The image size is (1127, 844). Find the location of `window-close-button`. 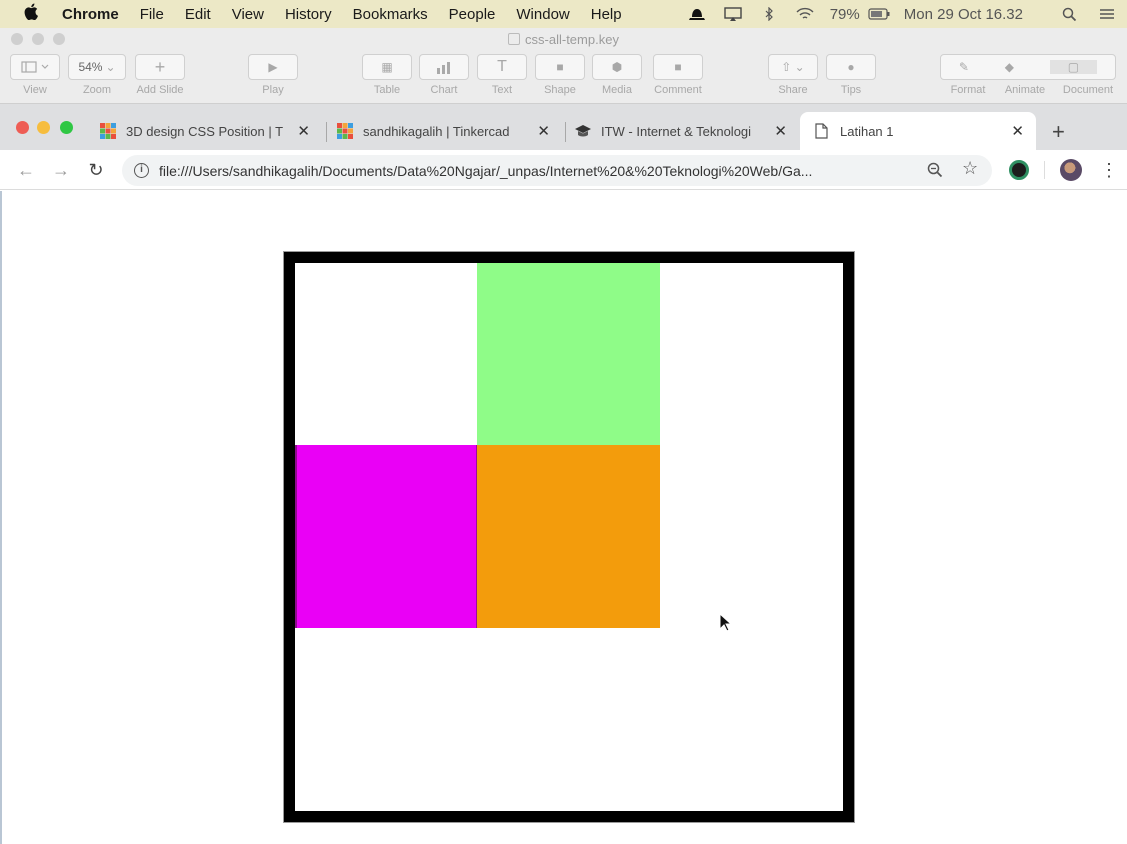

window-close-button is located at coordinates (22, 127).